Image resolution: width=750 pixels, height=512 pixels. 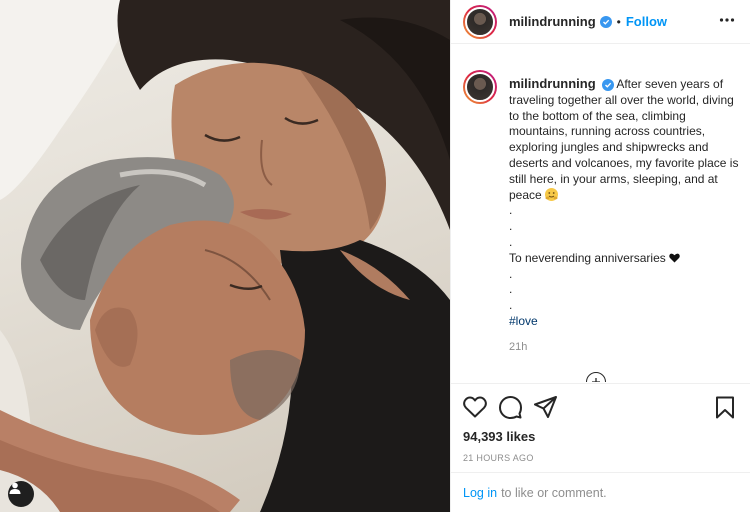 I want to click on avatar, so click(x=480, y=21).